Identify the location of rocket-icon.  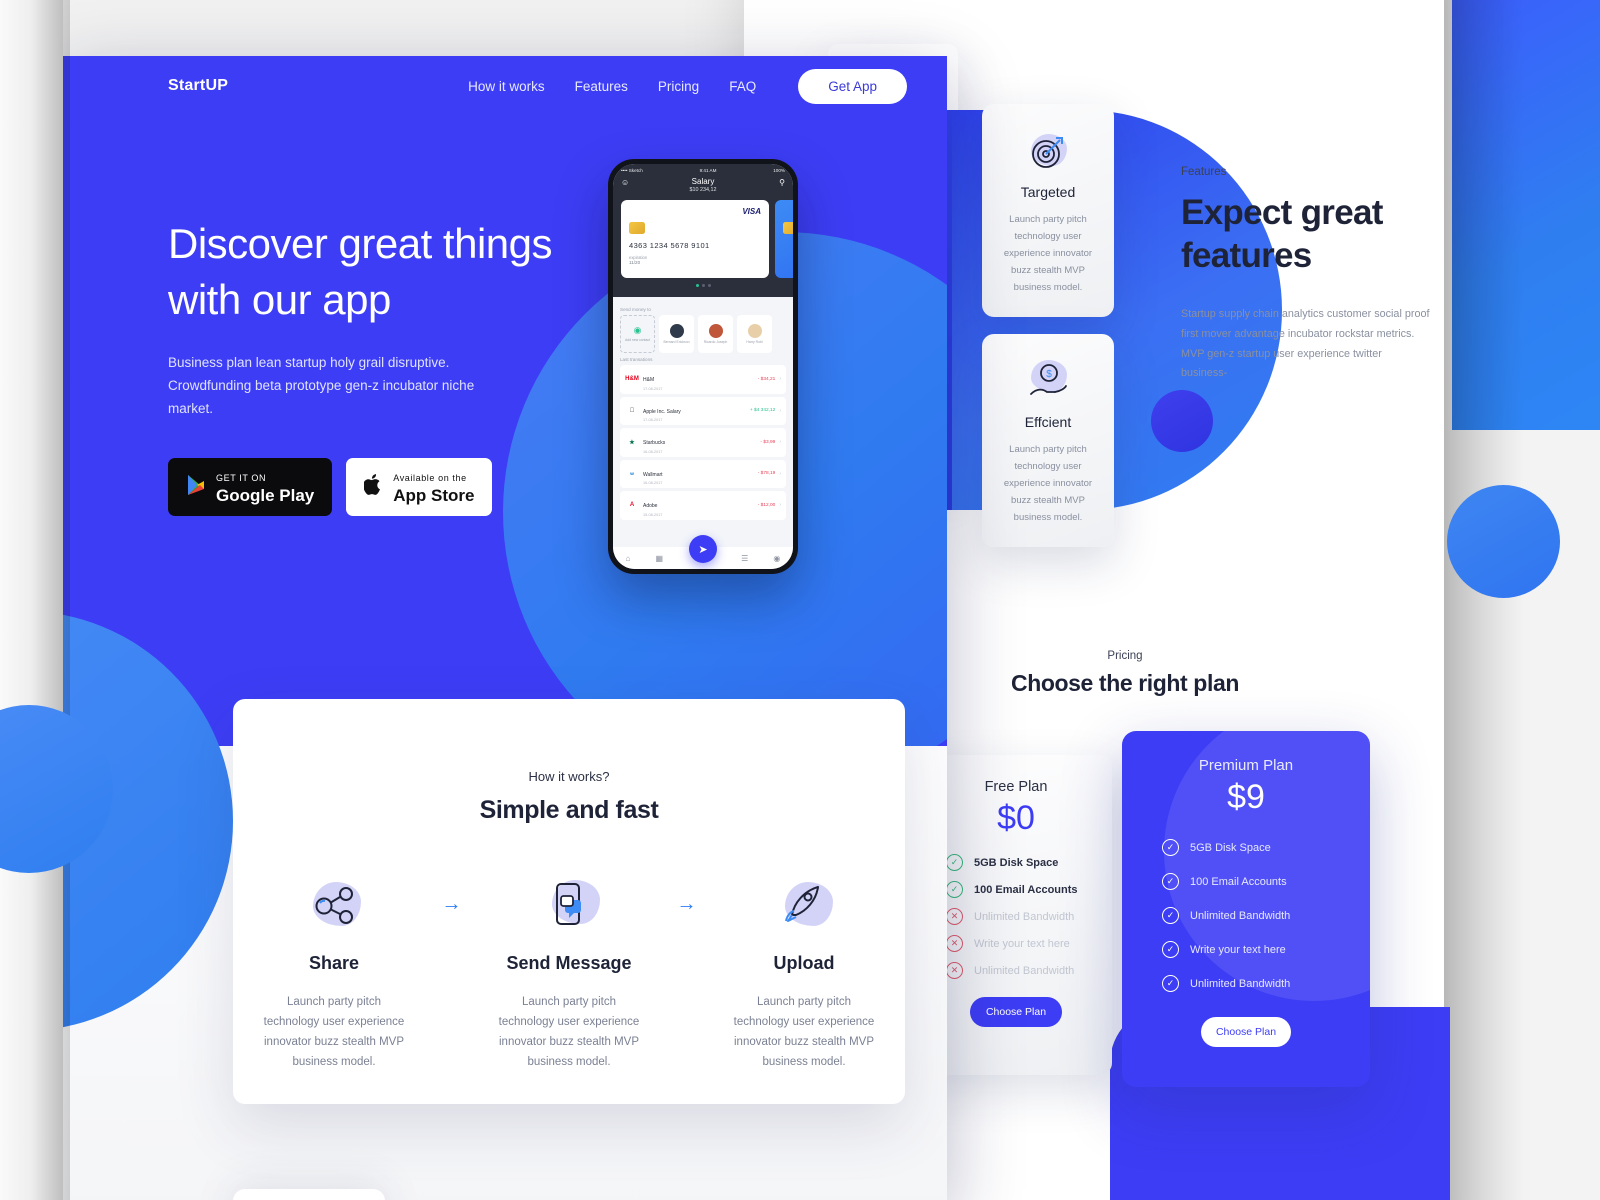
(804, 904).